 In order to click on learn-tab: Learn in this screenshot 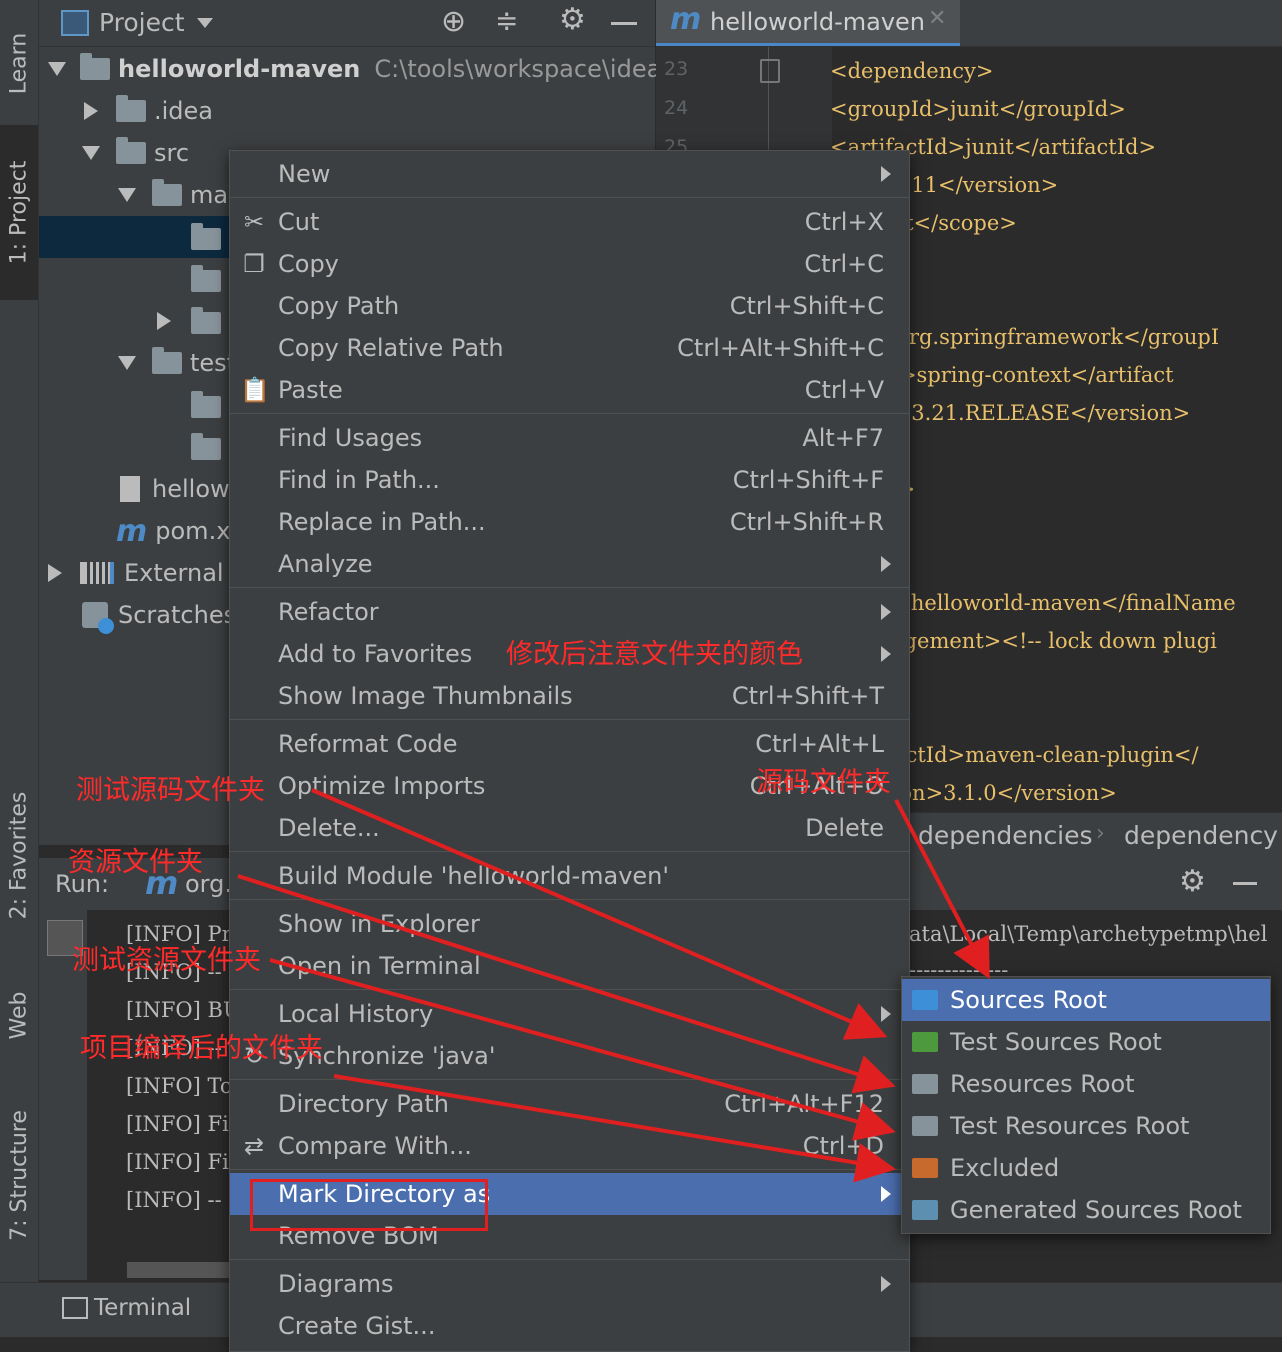, I will do `click(19, 63)`.